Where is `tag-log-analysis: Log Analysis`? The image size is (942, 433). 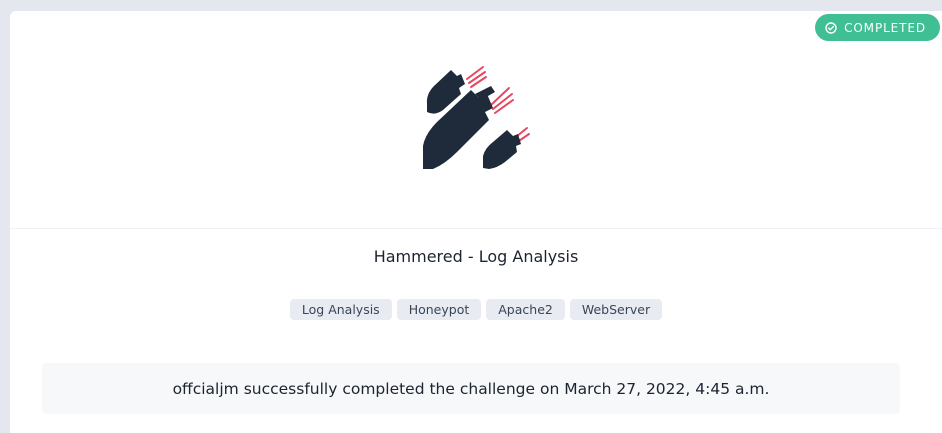 tag-log-analysis: Log Analysis is located at coordinates (340, 309).